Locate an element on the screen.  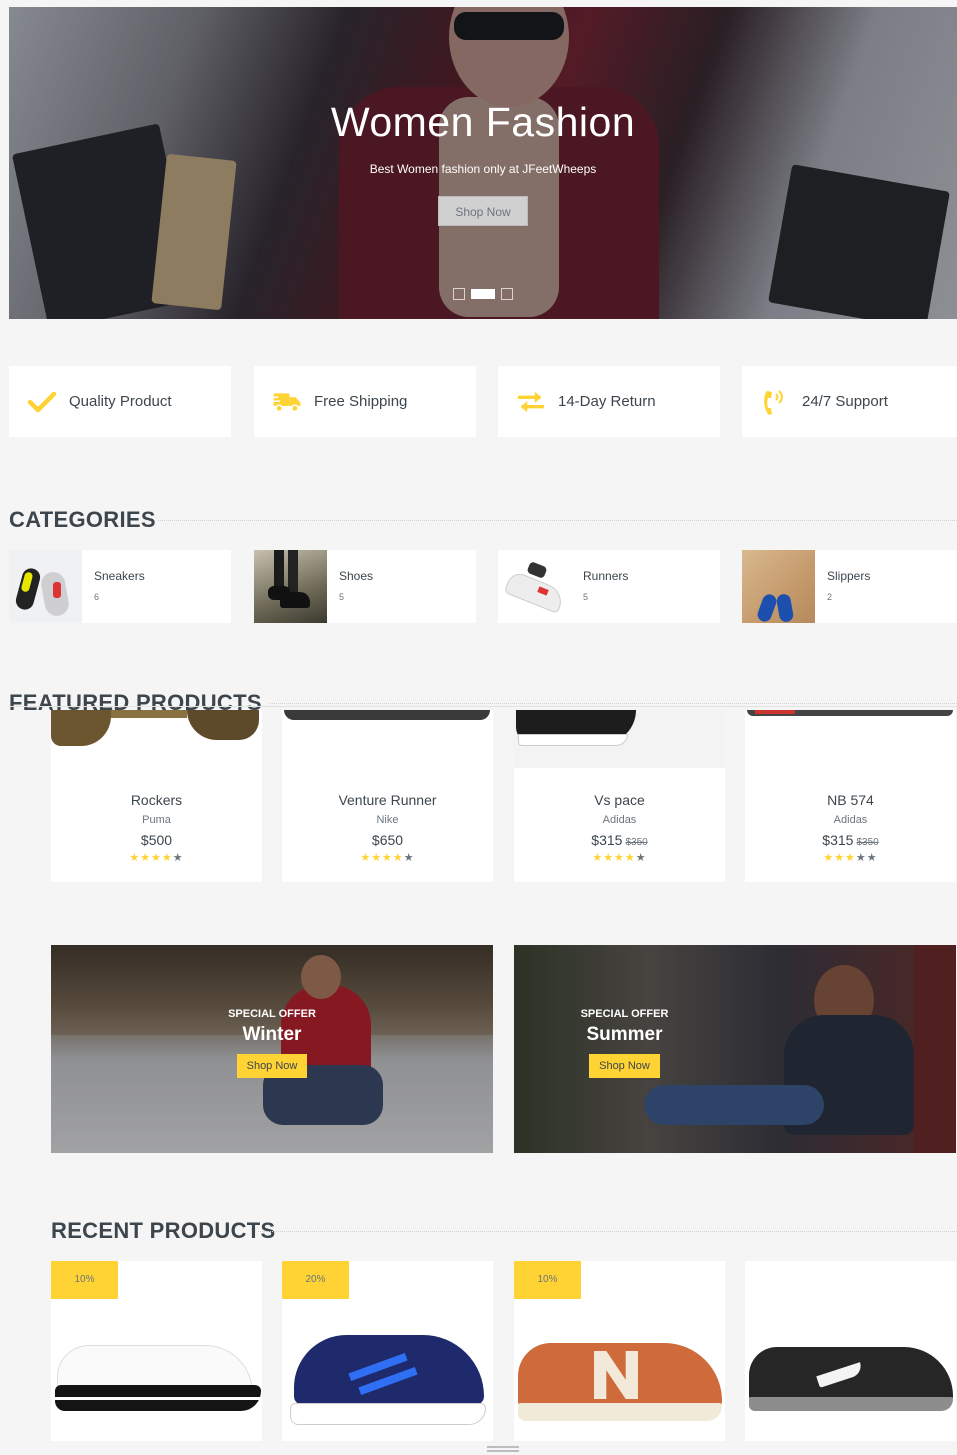
product-name: NB 574 is located at coordinates (850, 800).